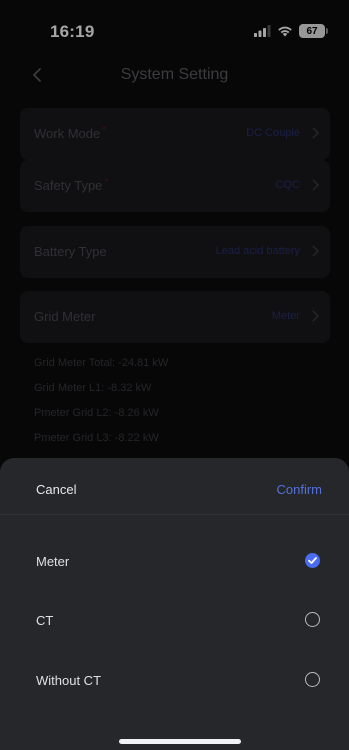 This screenshot has width=349, height=750. I want to click on option-without-ct: Without CT, so click(174, 681).